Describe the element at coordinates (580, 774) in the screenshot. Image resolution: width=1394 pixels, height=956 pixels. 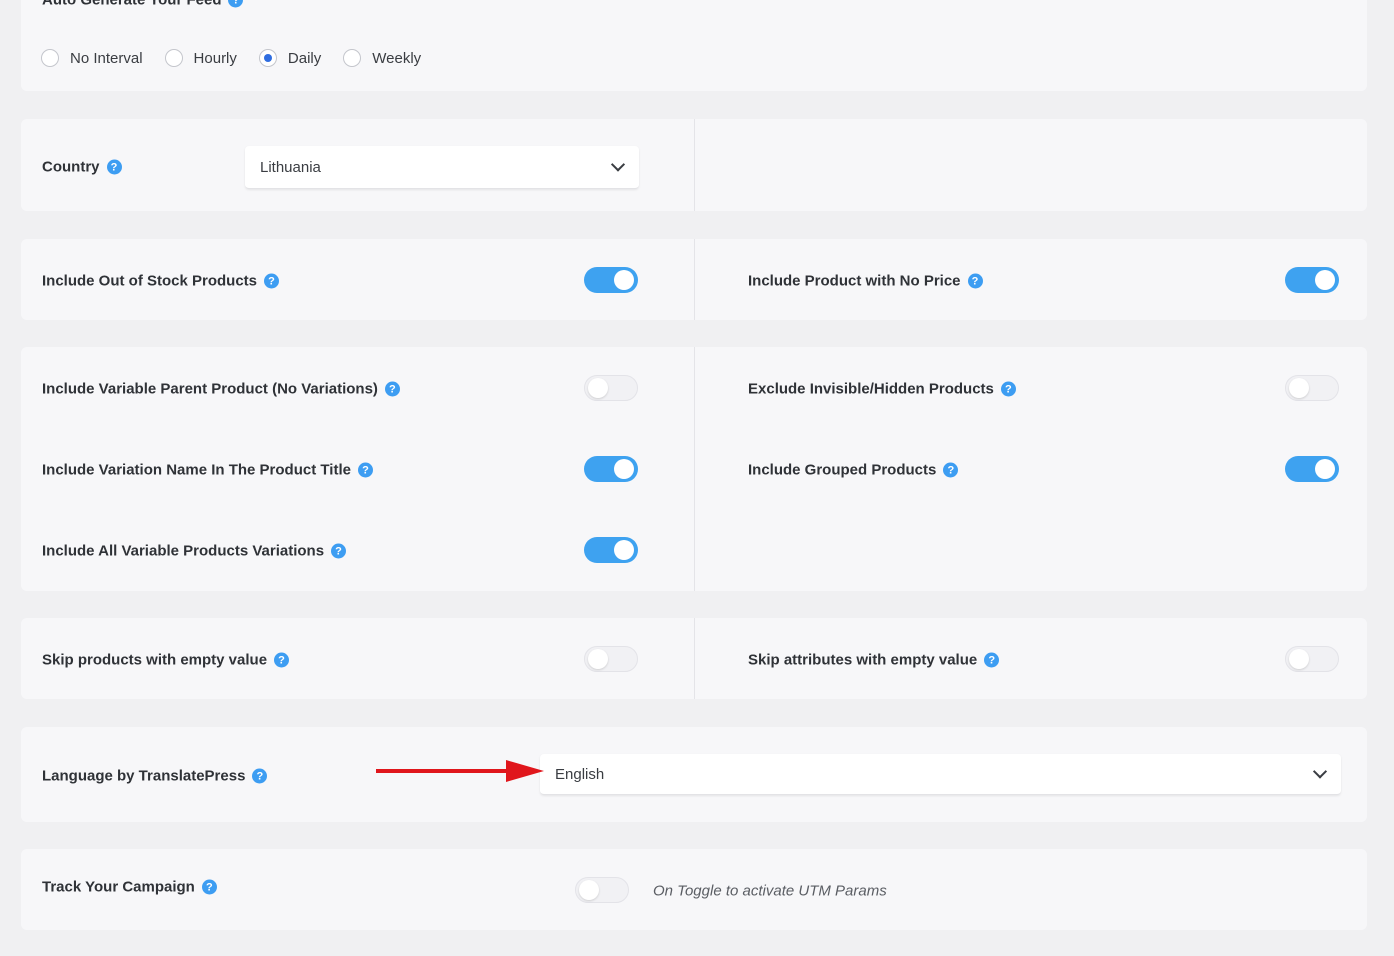
I see `language-select-value: English` at that location.